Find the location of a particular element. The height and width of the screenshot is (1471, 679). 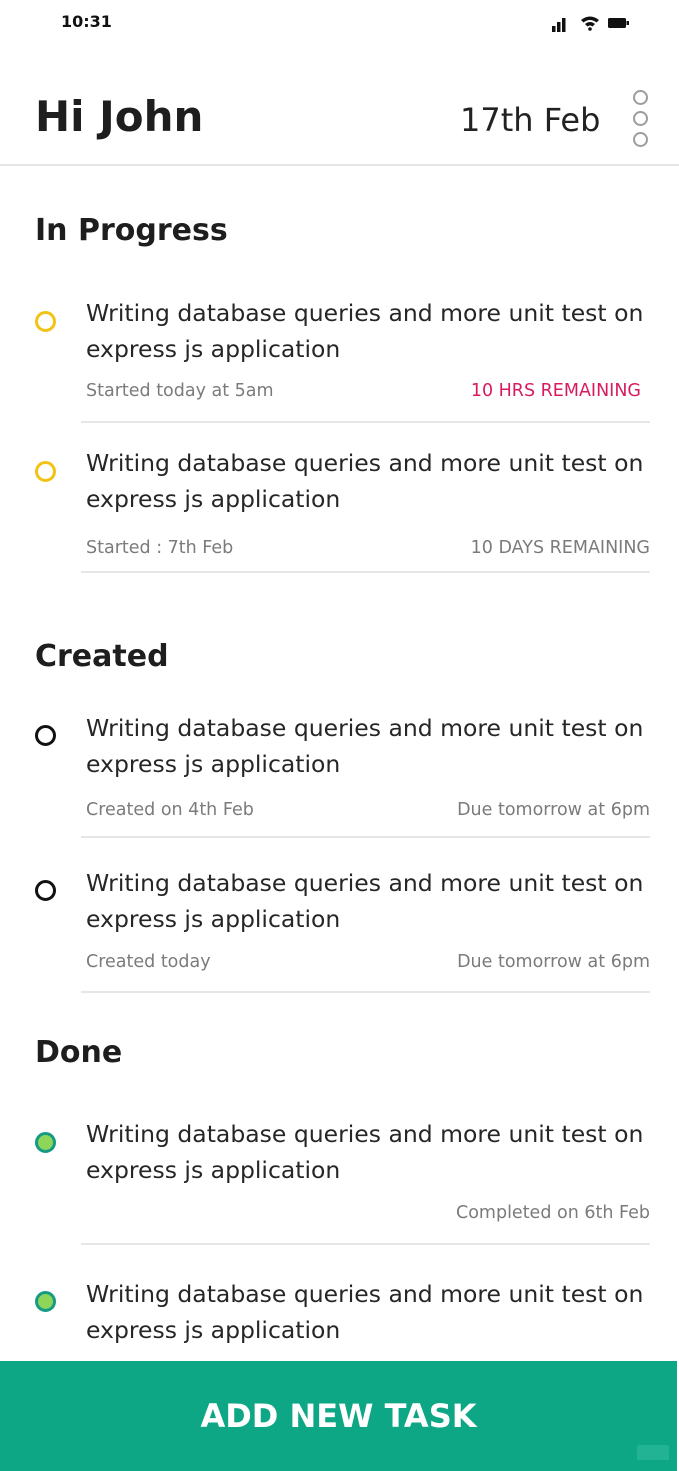

section-title-in-progress: In Progress is located at coordinates (131, 230).